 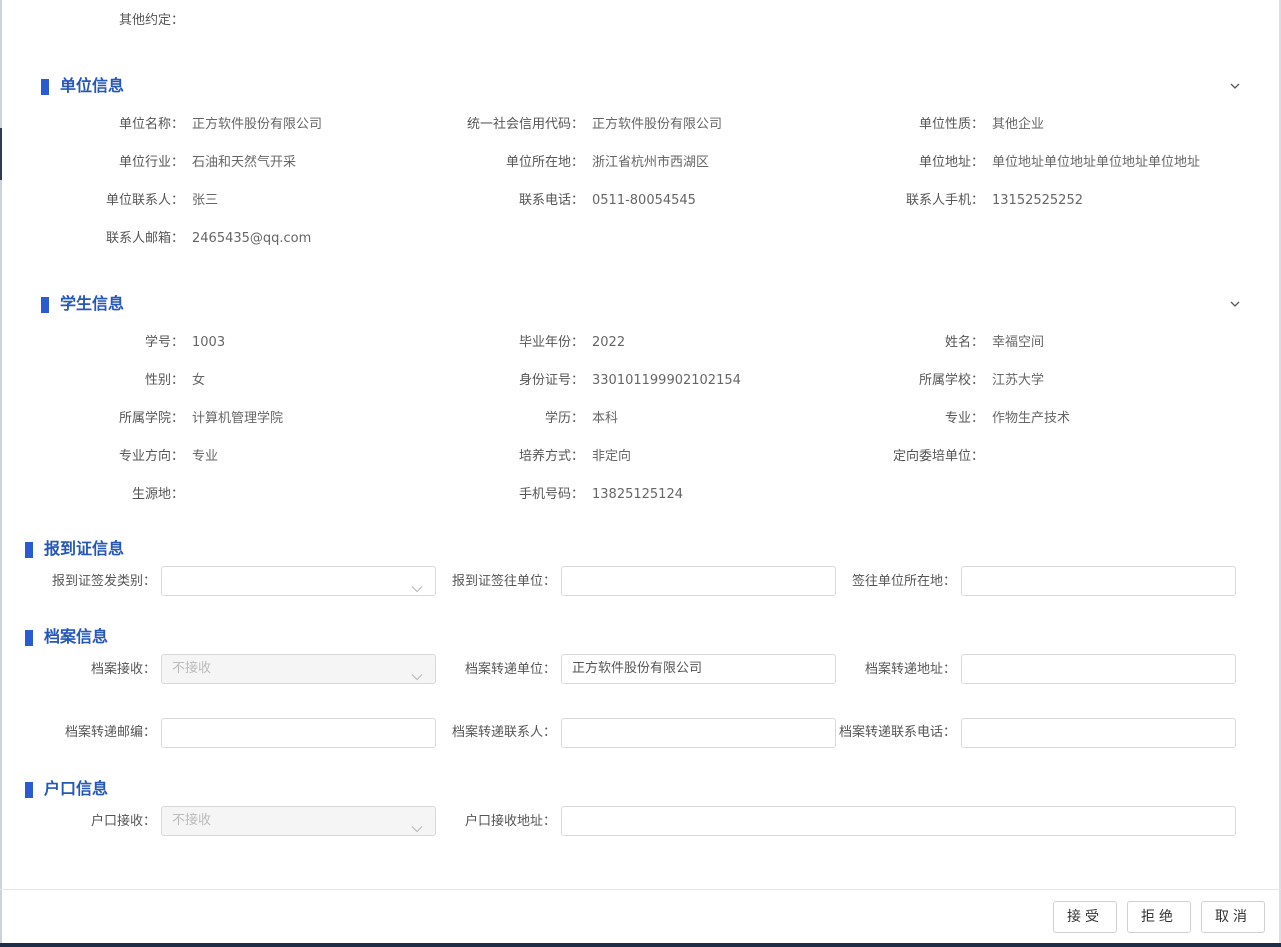 What do you see at coordinates (157, 494) in the screenshot?
I see `origin-label: 生源地：` at bounding box center [157, 494].